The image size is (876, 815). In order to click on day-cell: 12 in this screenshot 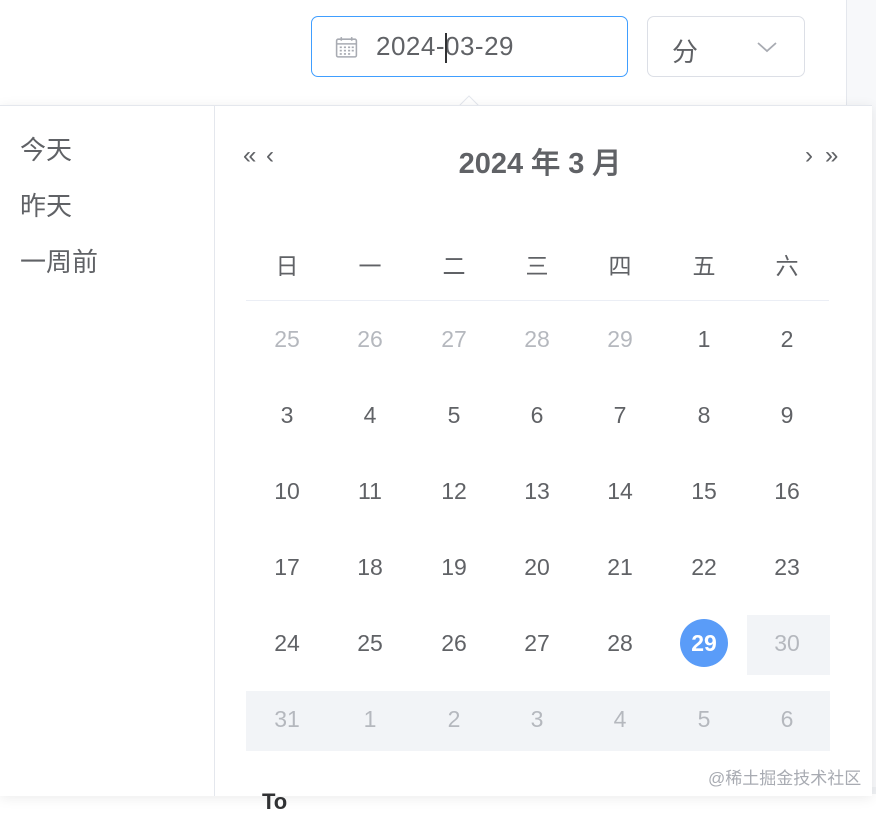, I will do `click(454, 491)`.